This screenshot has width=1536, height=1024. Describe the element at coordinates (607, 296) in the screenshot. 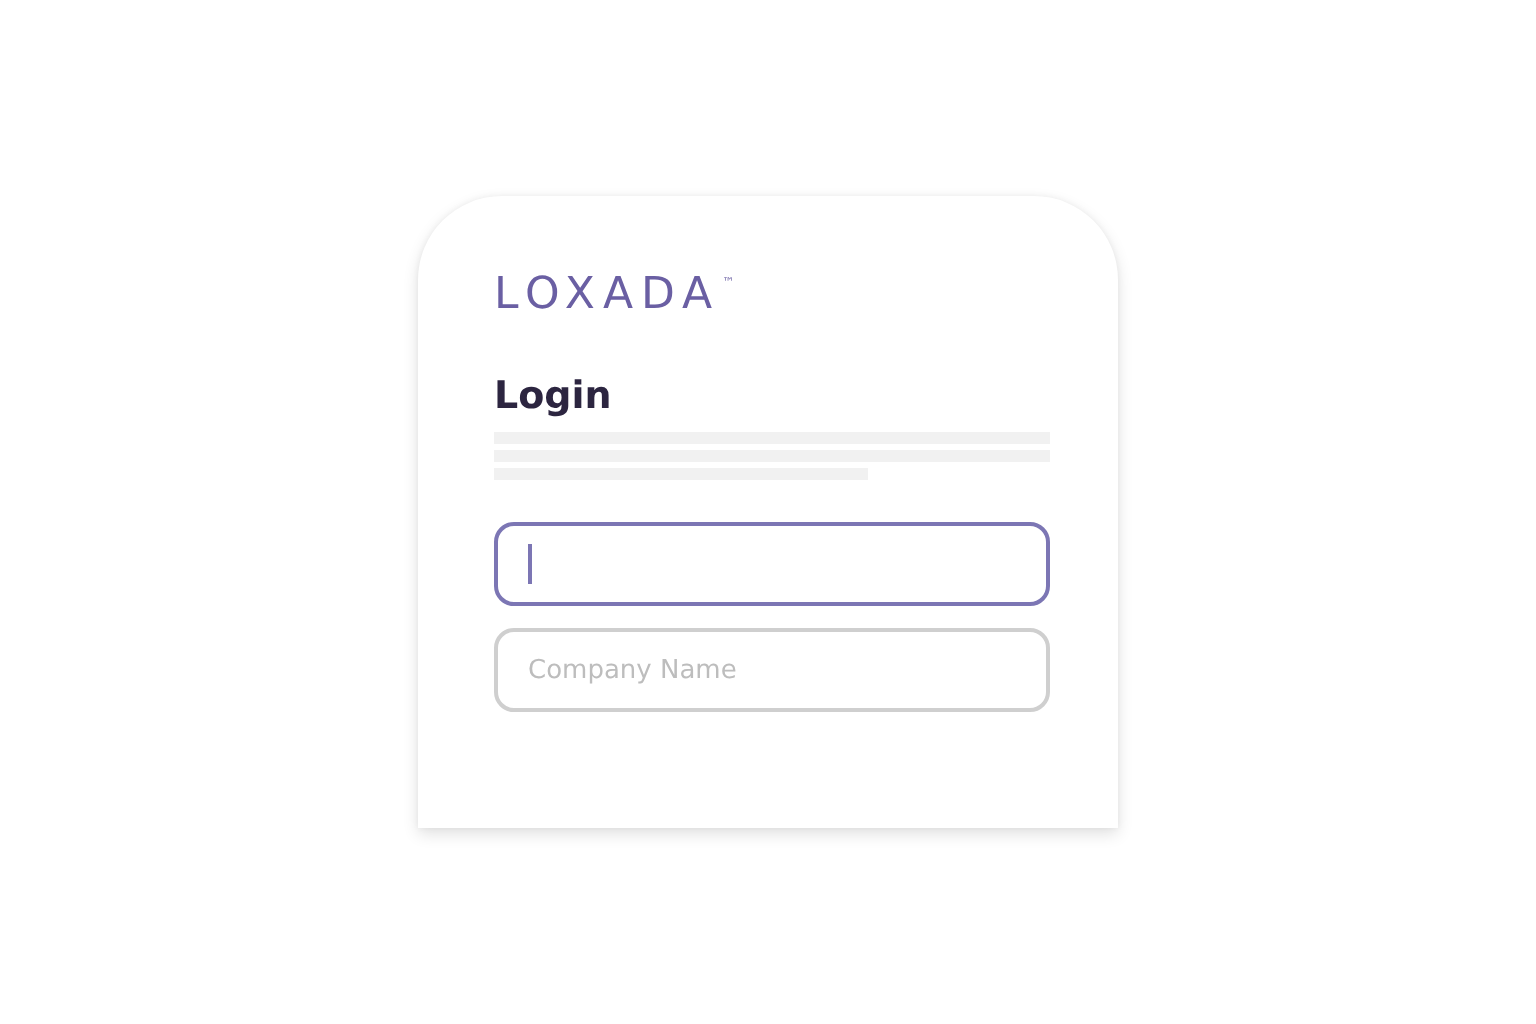

I see `logo: LOXADA` at that location.